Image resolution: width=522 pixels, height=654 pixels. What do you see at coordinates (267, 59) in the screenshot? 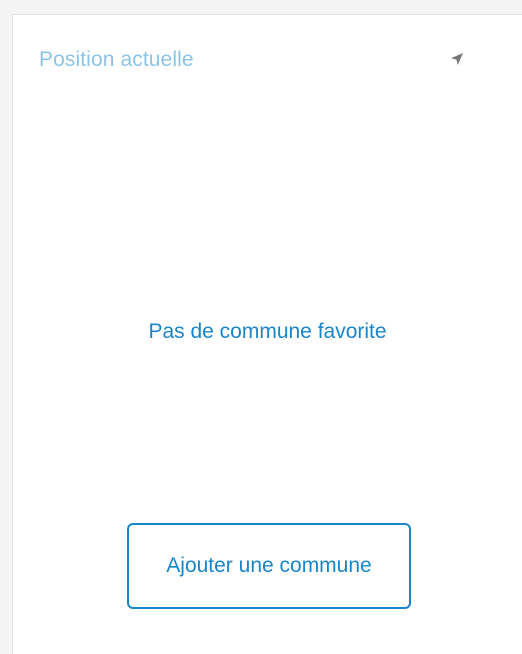
I see `current-location-row: Position actuelle` at bounding box center [267, 59].